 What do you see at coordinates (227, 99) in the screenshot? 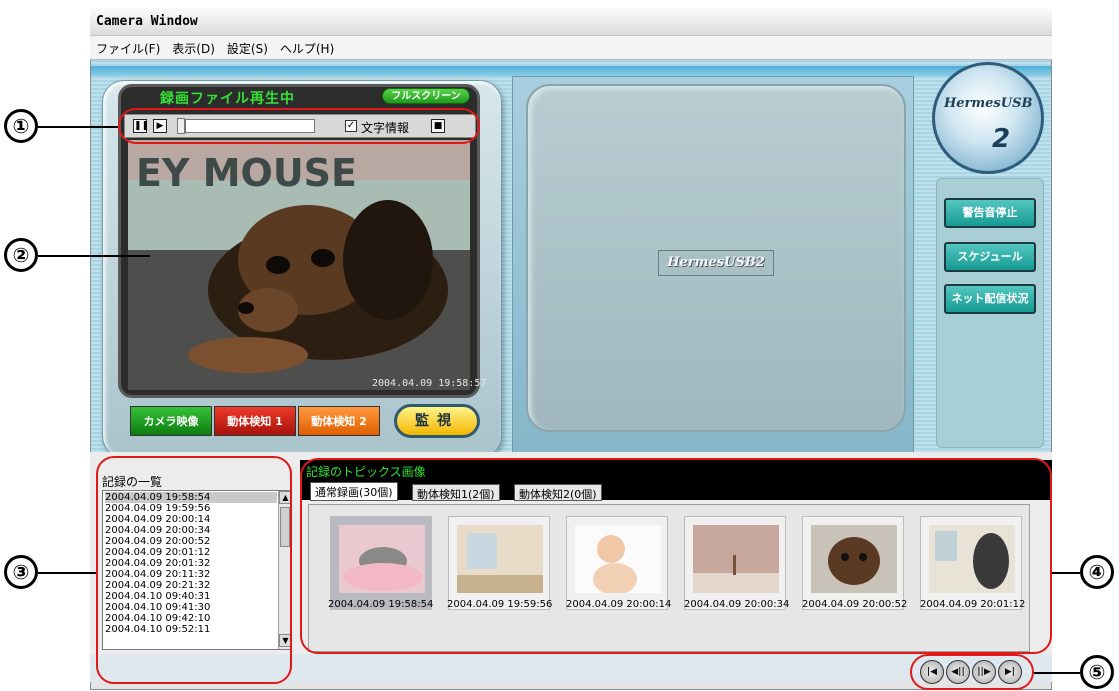
I see `playback-banner: 録画ファイル再生中` at bounding box center [227, 99].